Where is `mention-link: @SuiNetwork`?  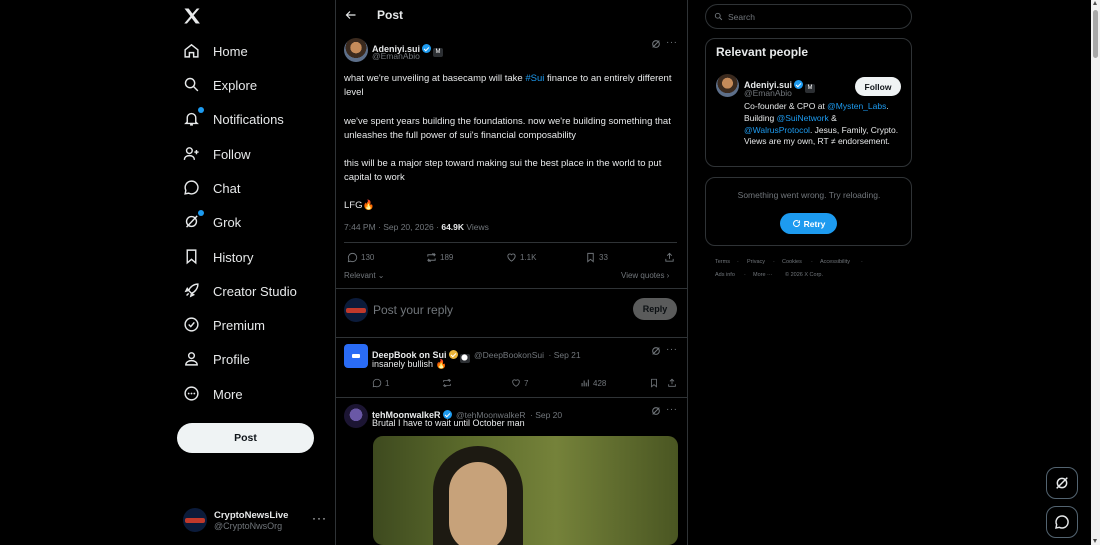 mention-link: @SuiNetwork is located at coordinates (803, 118).